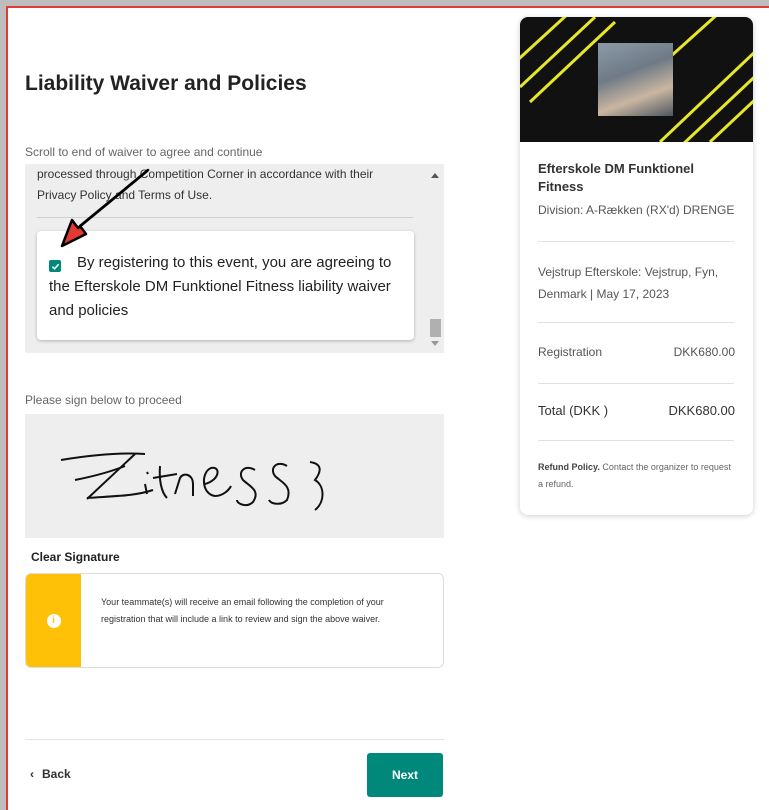  I want to click on event-name: Efterskole DM Funktionel Fitness, so click(616, 177).